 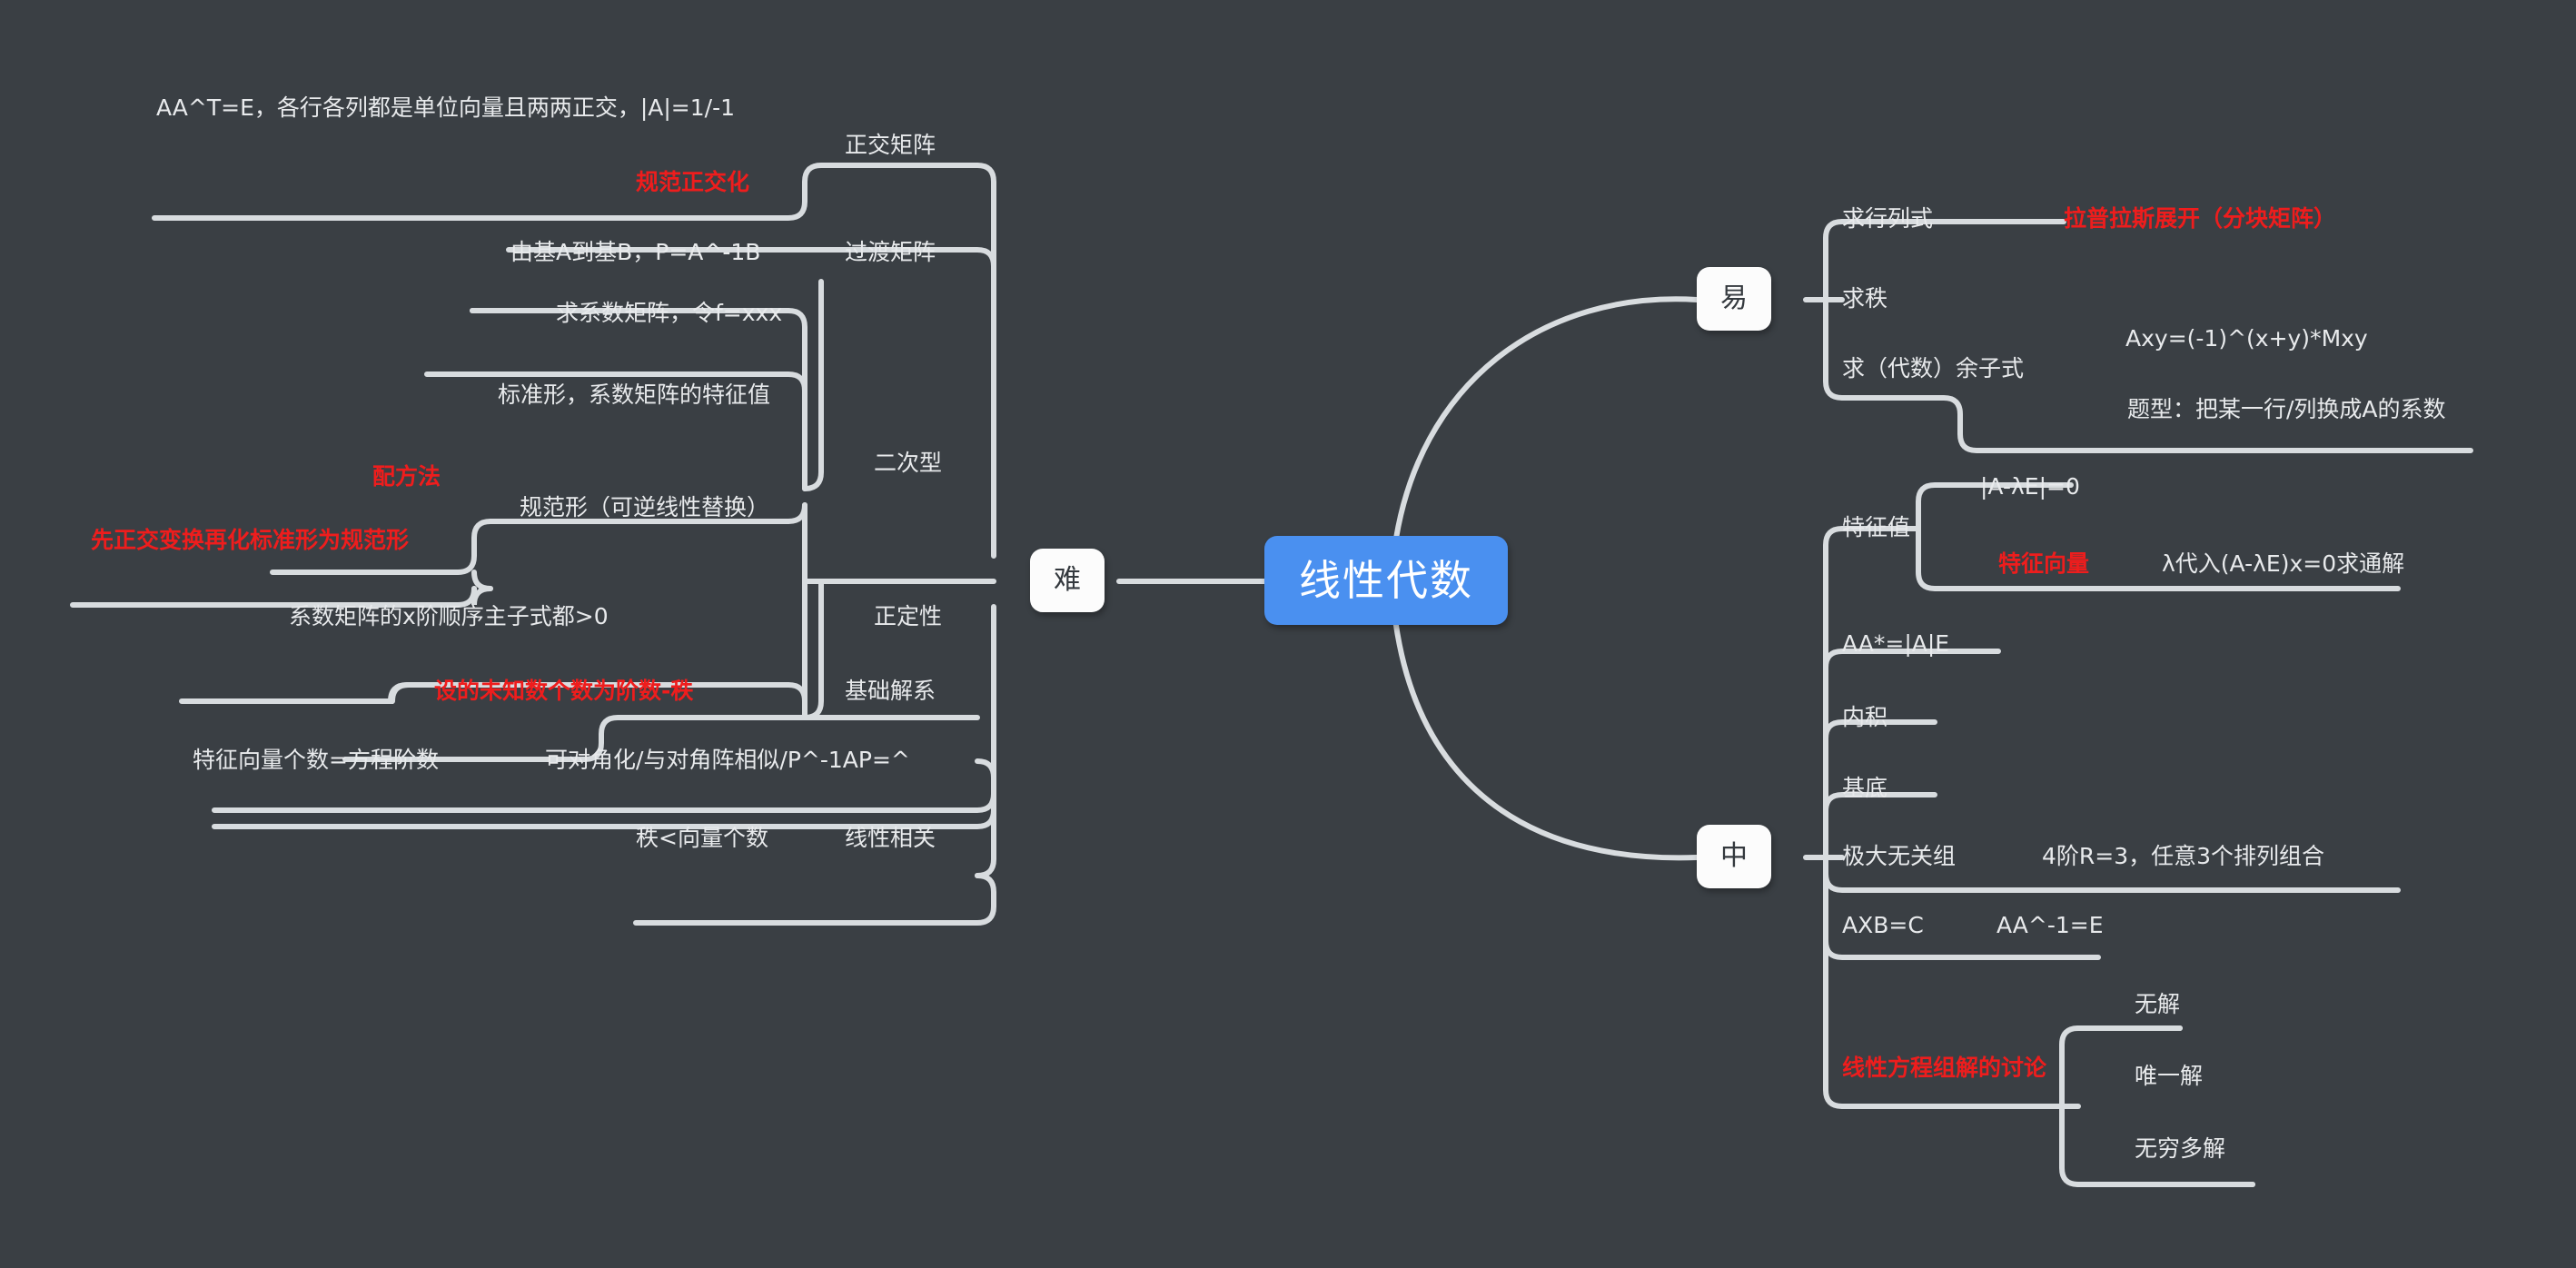 I want to click on quadratic-coefficient-matrix: 求系数矩阵，令f=xxx, so click(x=669, y=313).